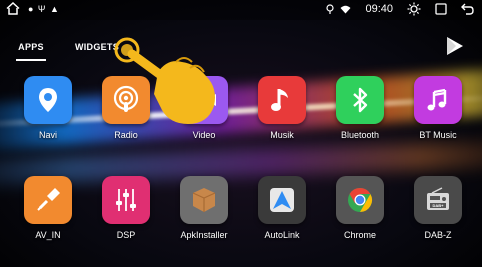  I want to click on app-label: Radio, so click(126, 135).